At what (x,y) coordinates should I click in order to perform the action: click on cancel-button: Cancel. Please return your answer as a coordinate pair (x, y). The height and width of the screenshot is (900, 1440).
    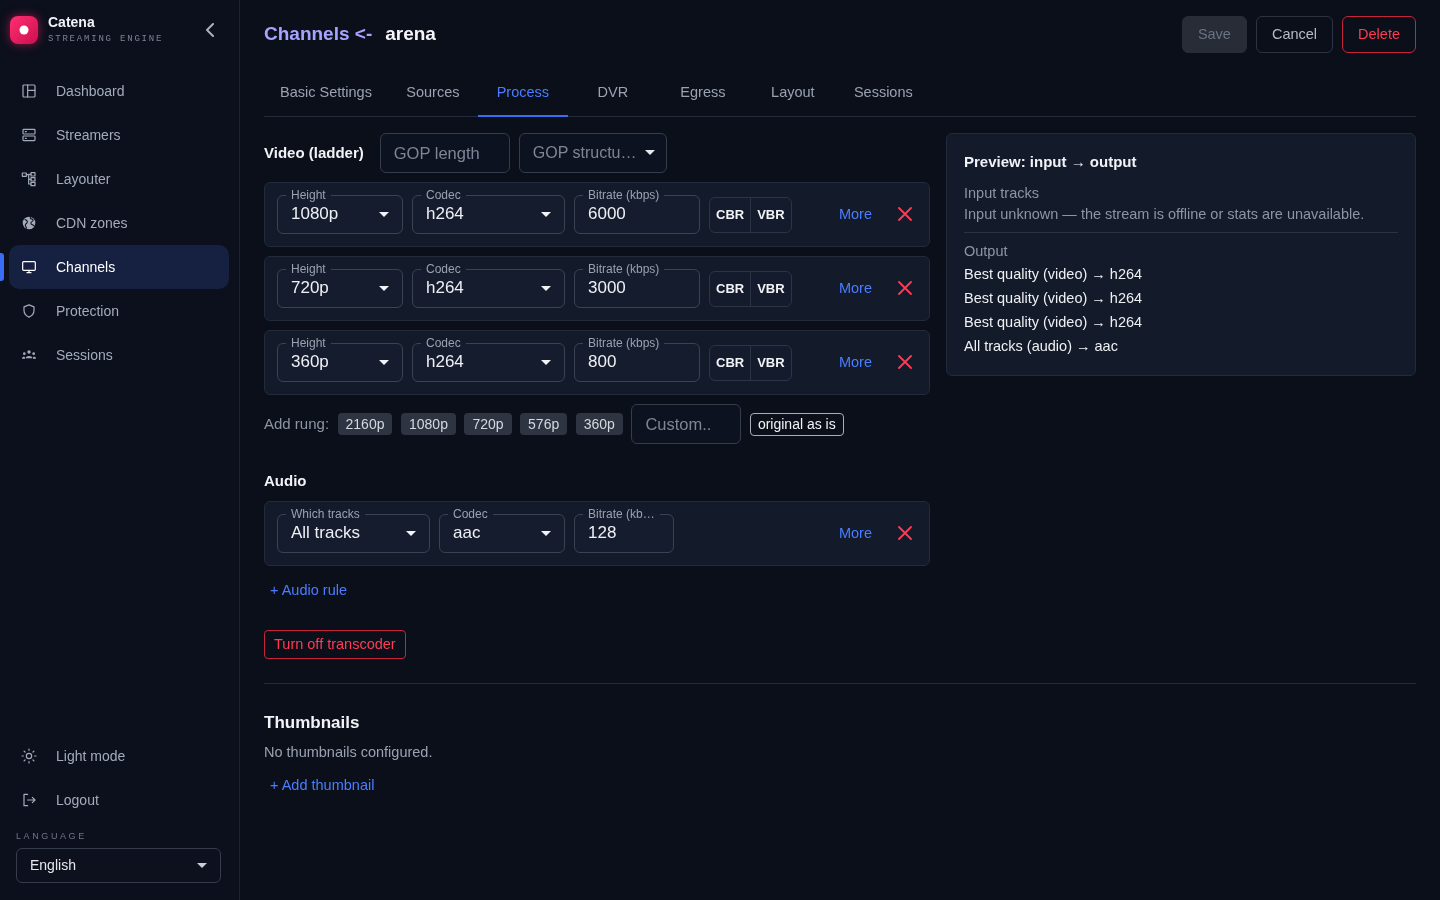
    Looking at the image, I should click on (1294, 34).